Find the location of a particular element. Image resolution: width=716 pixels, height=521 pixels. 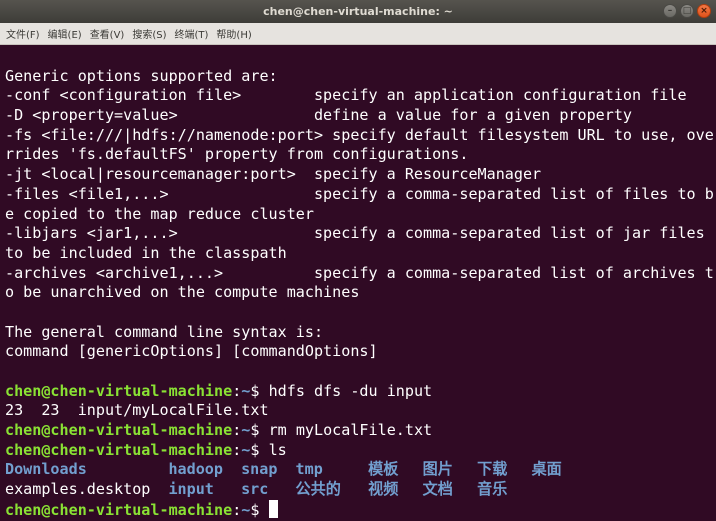

output-line: e copied to the map reduce cluster is located at coordinates (159, 213).